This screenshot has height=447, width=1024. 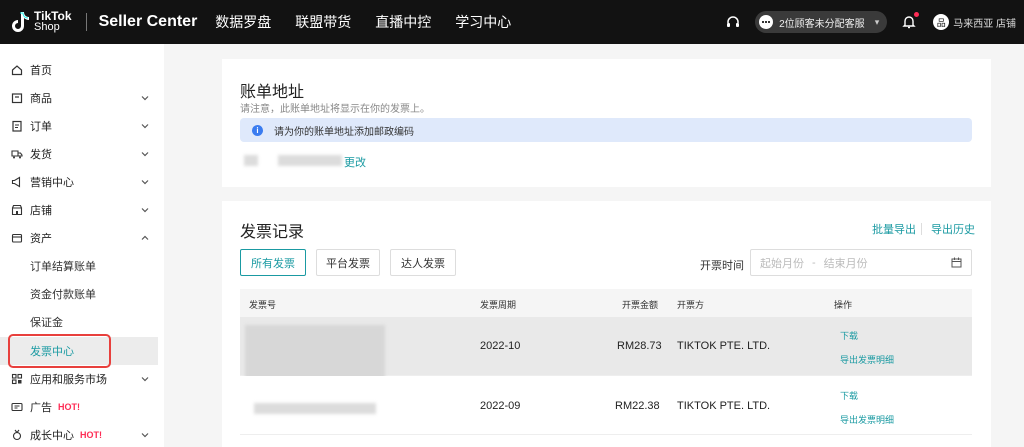 I want to click on column-header-issuer: 开票方, so click(x=691, y=305).